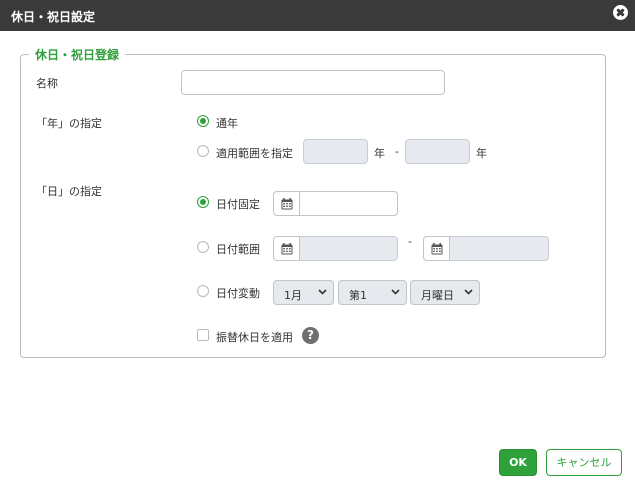  What do you see at coordinates (313, 82) in the screenshot?
I see `name-input` at bounding box center [313, 82].